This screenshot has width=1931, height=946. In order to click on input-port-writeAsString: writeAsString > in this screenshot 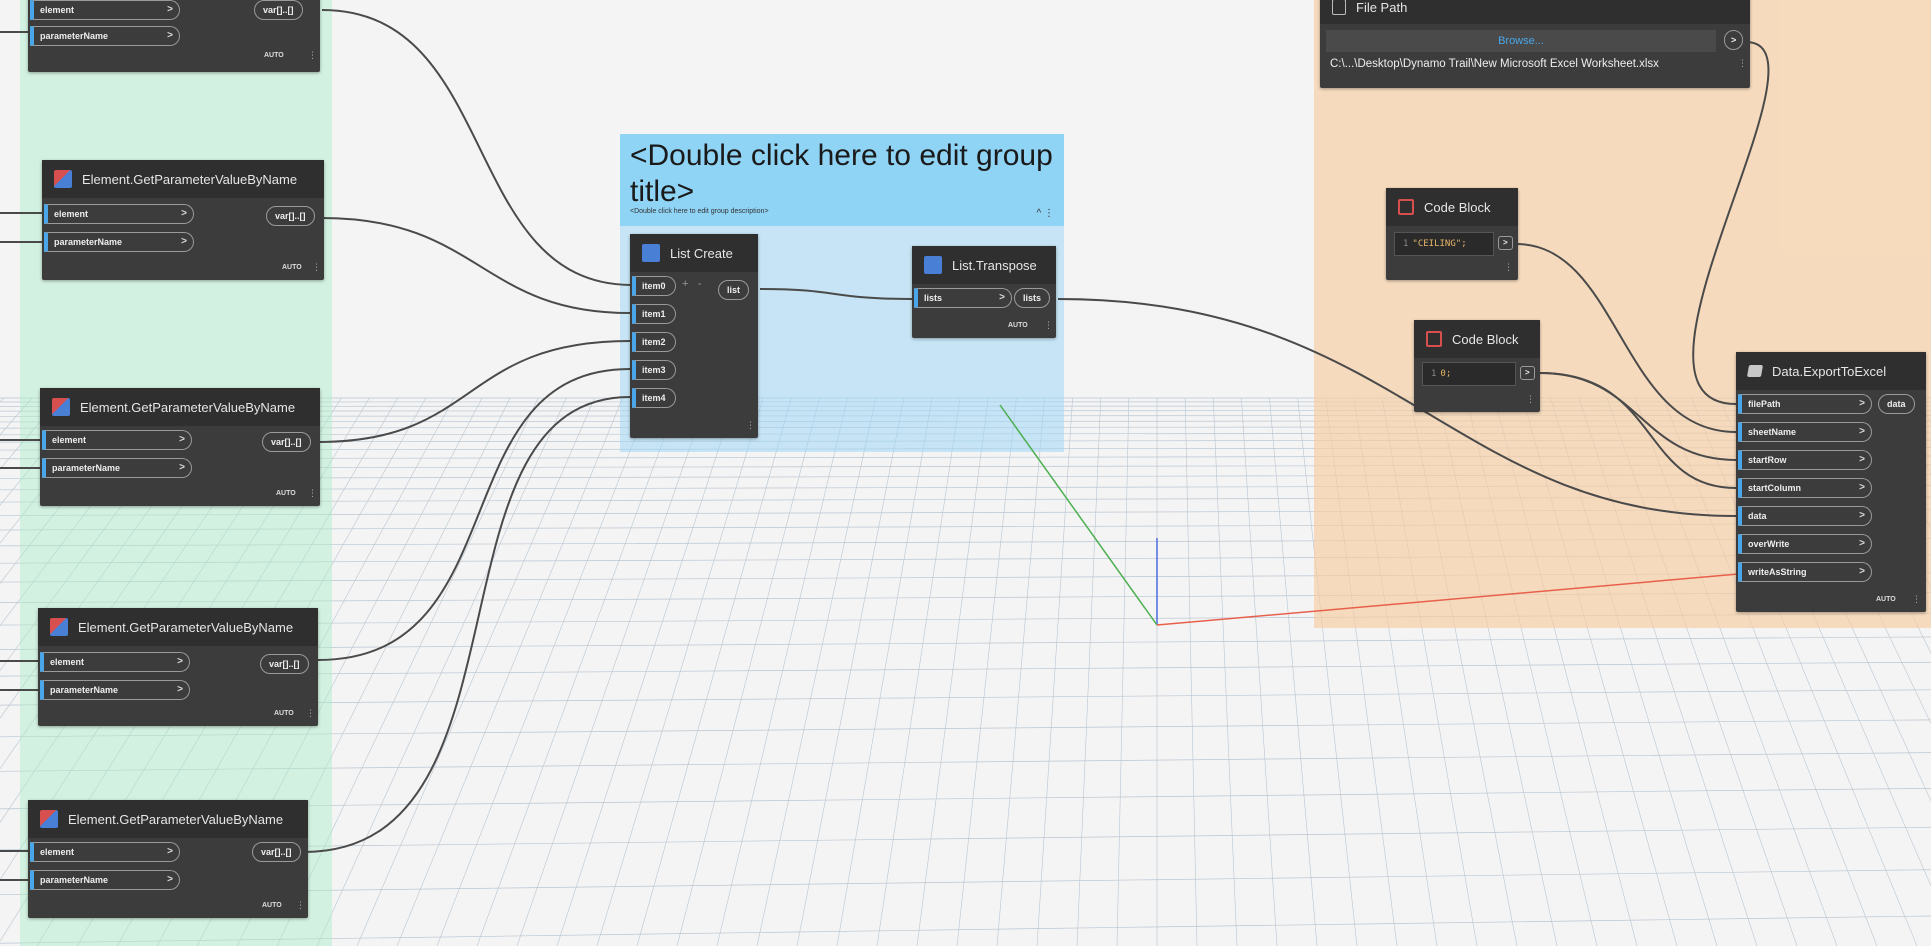, I will do `click(1805, 572)`.